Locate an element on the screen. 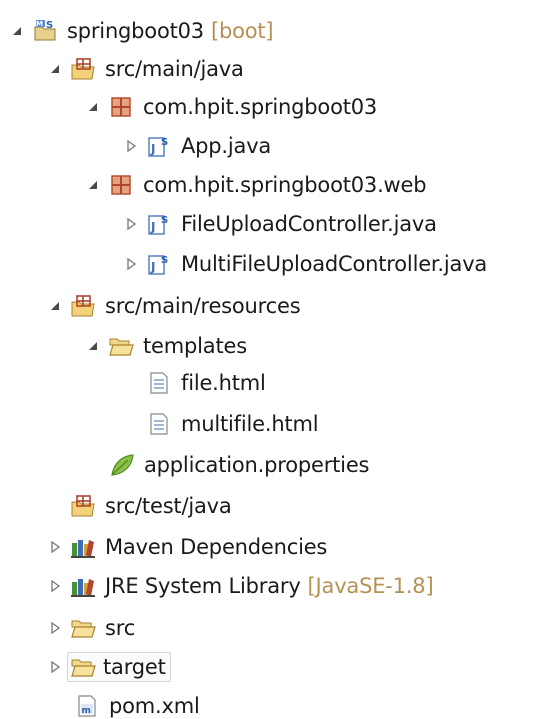  tree-item-jre-system-library: JRE System Library [JavaSE-1.8] is located at coordinates (240, 586).